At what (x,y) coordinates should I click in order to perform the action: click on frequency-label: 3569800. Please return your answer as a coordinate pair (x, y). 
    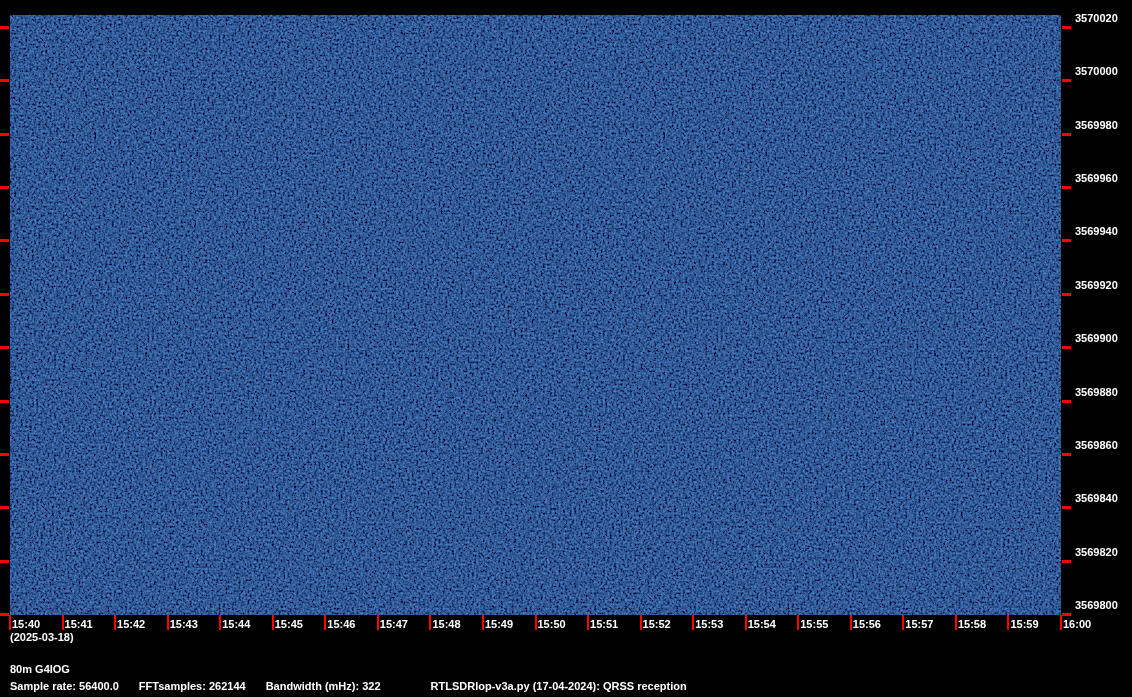
    Looking at the image, I should click on (1096, 605).